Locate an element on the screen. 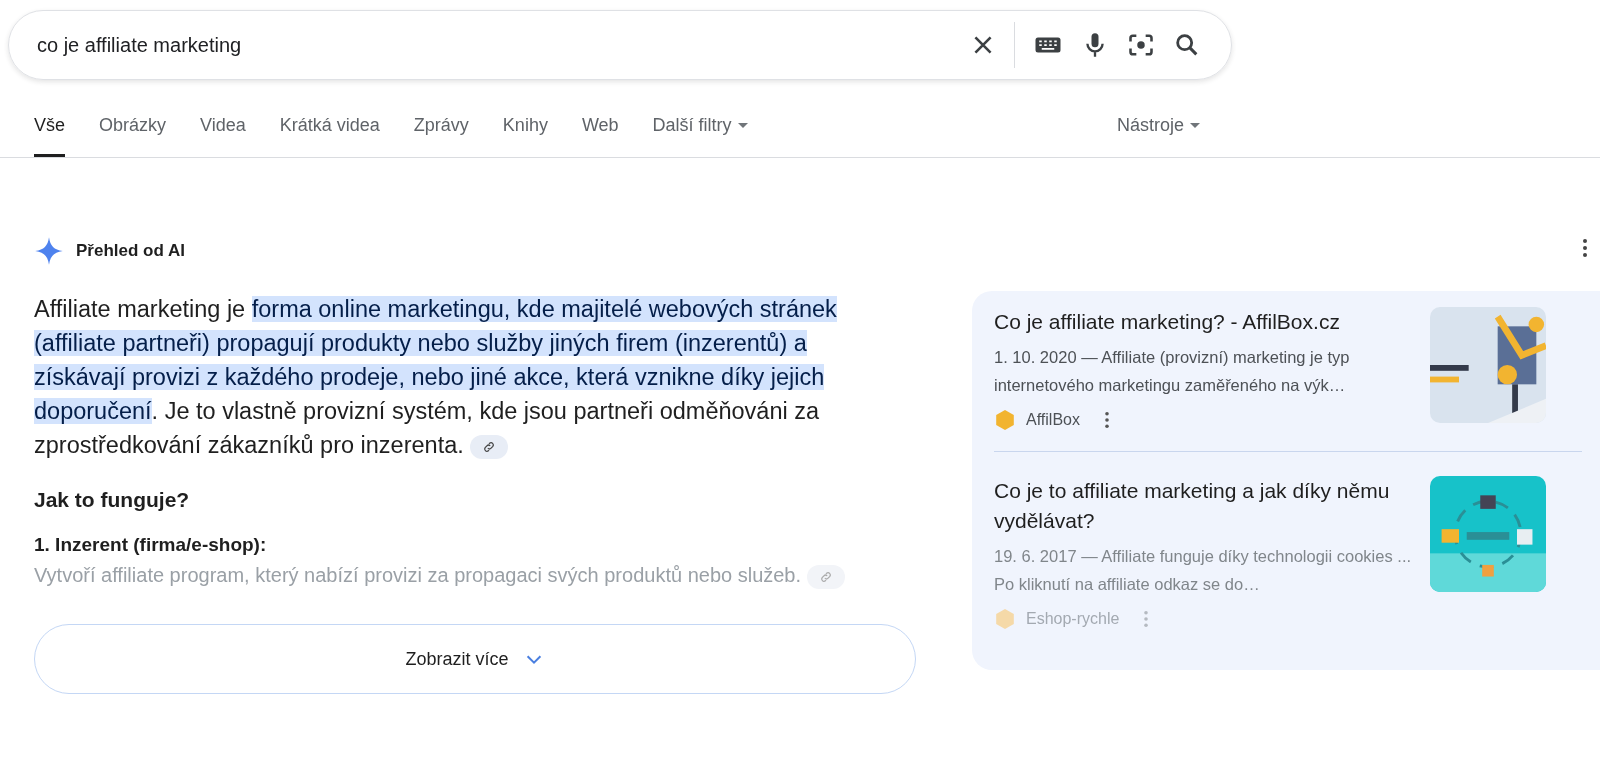 The height and width of the screenshot is (759, 1600). tab: Videa is located at coordinates (223, 129).